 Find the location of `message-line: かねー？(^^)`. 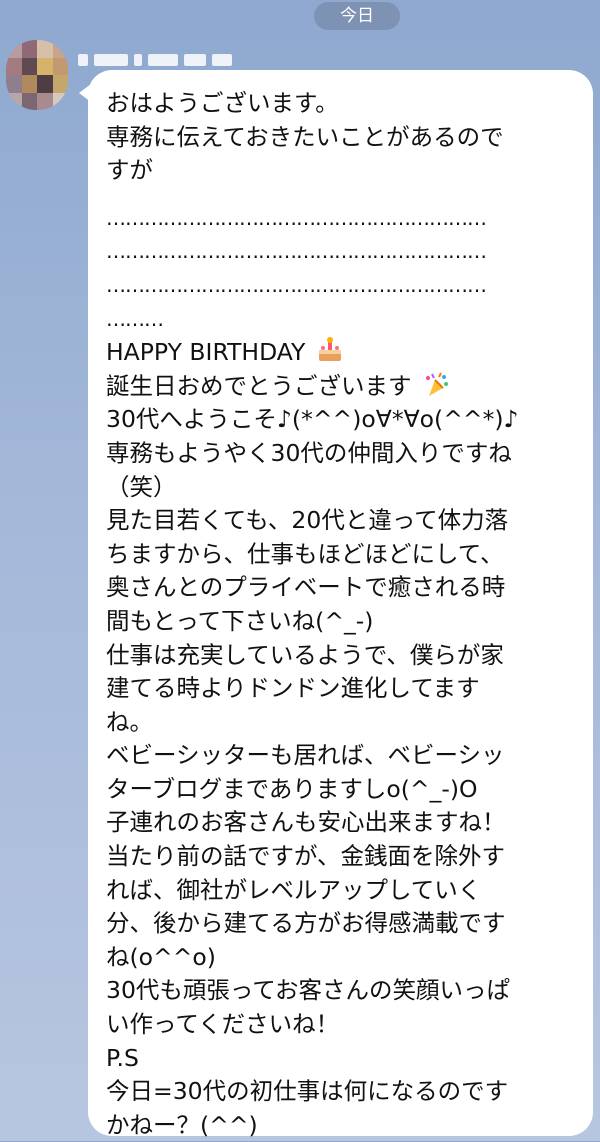

message-line: かねー？(^^) is located at coordinates (182, 1124).